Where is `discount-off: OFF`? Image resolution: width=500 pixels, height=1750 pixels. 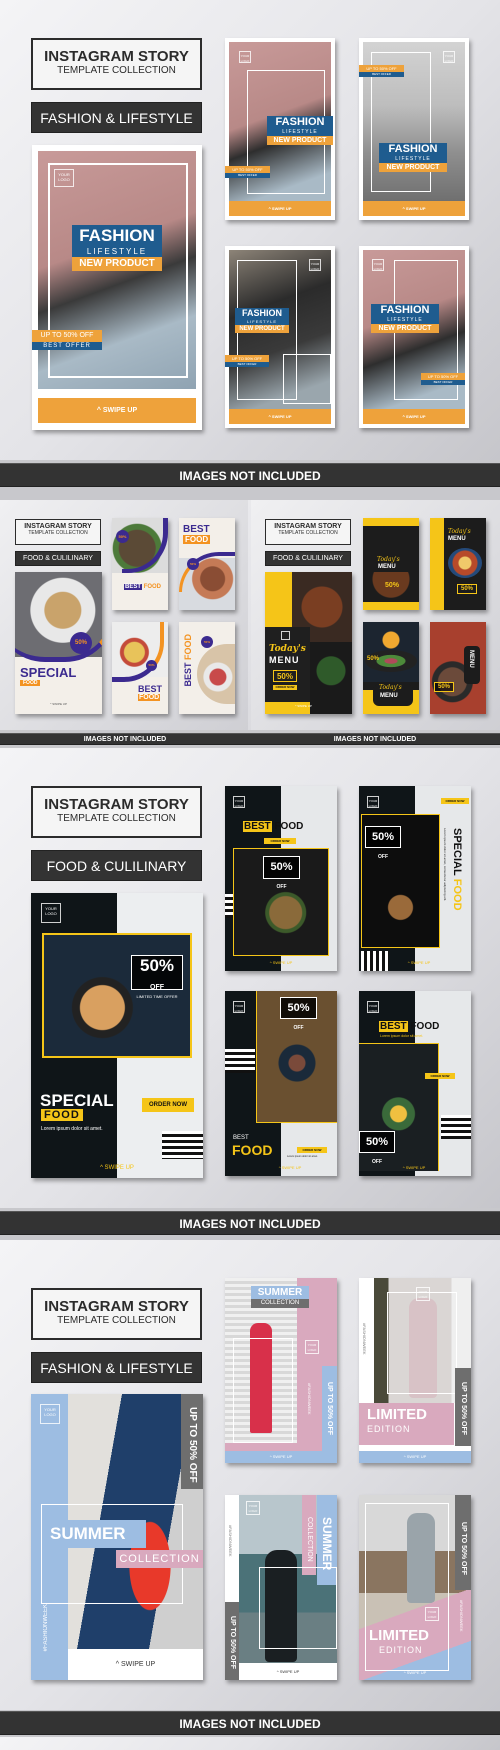
discount-off: OFF is located at coordinates (157, 987).